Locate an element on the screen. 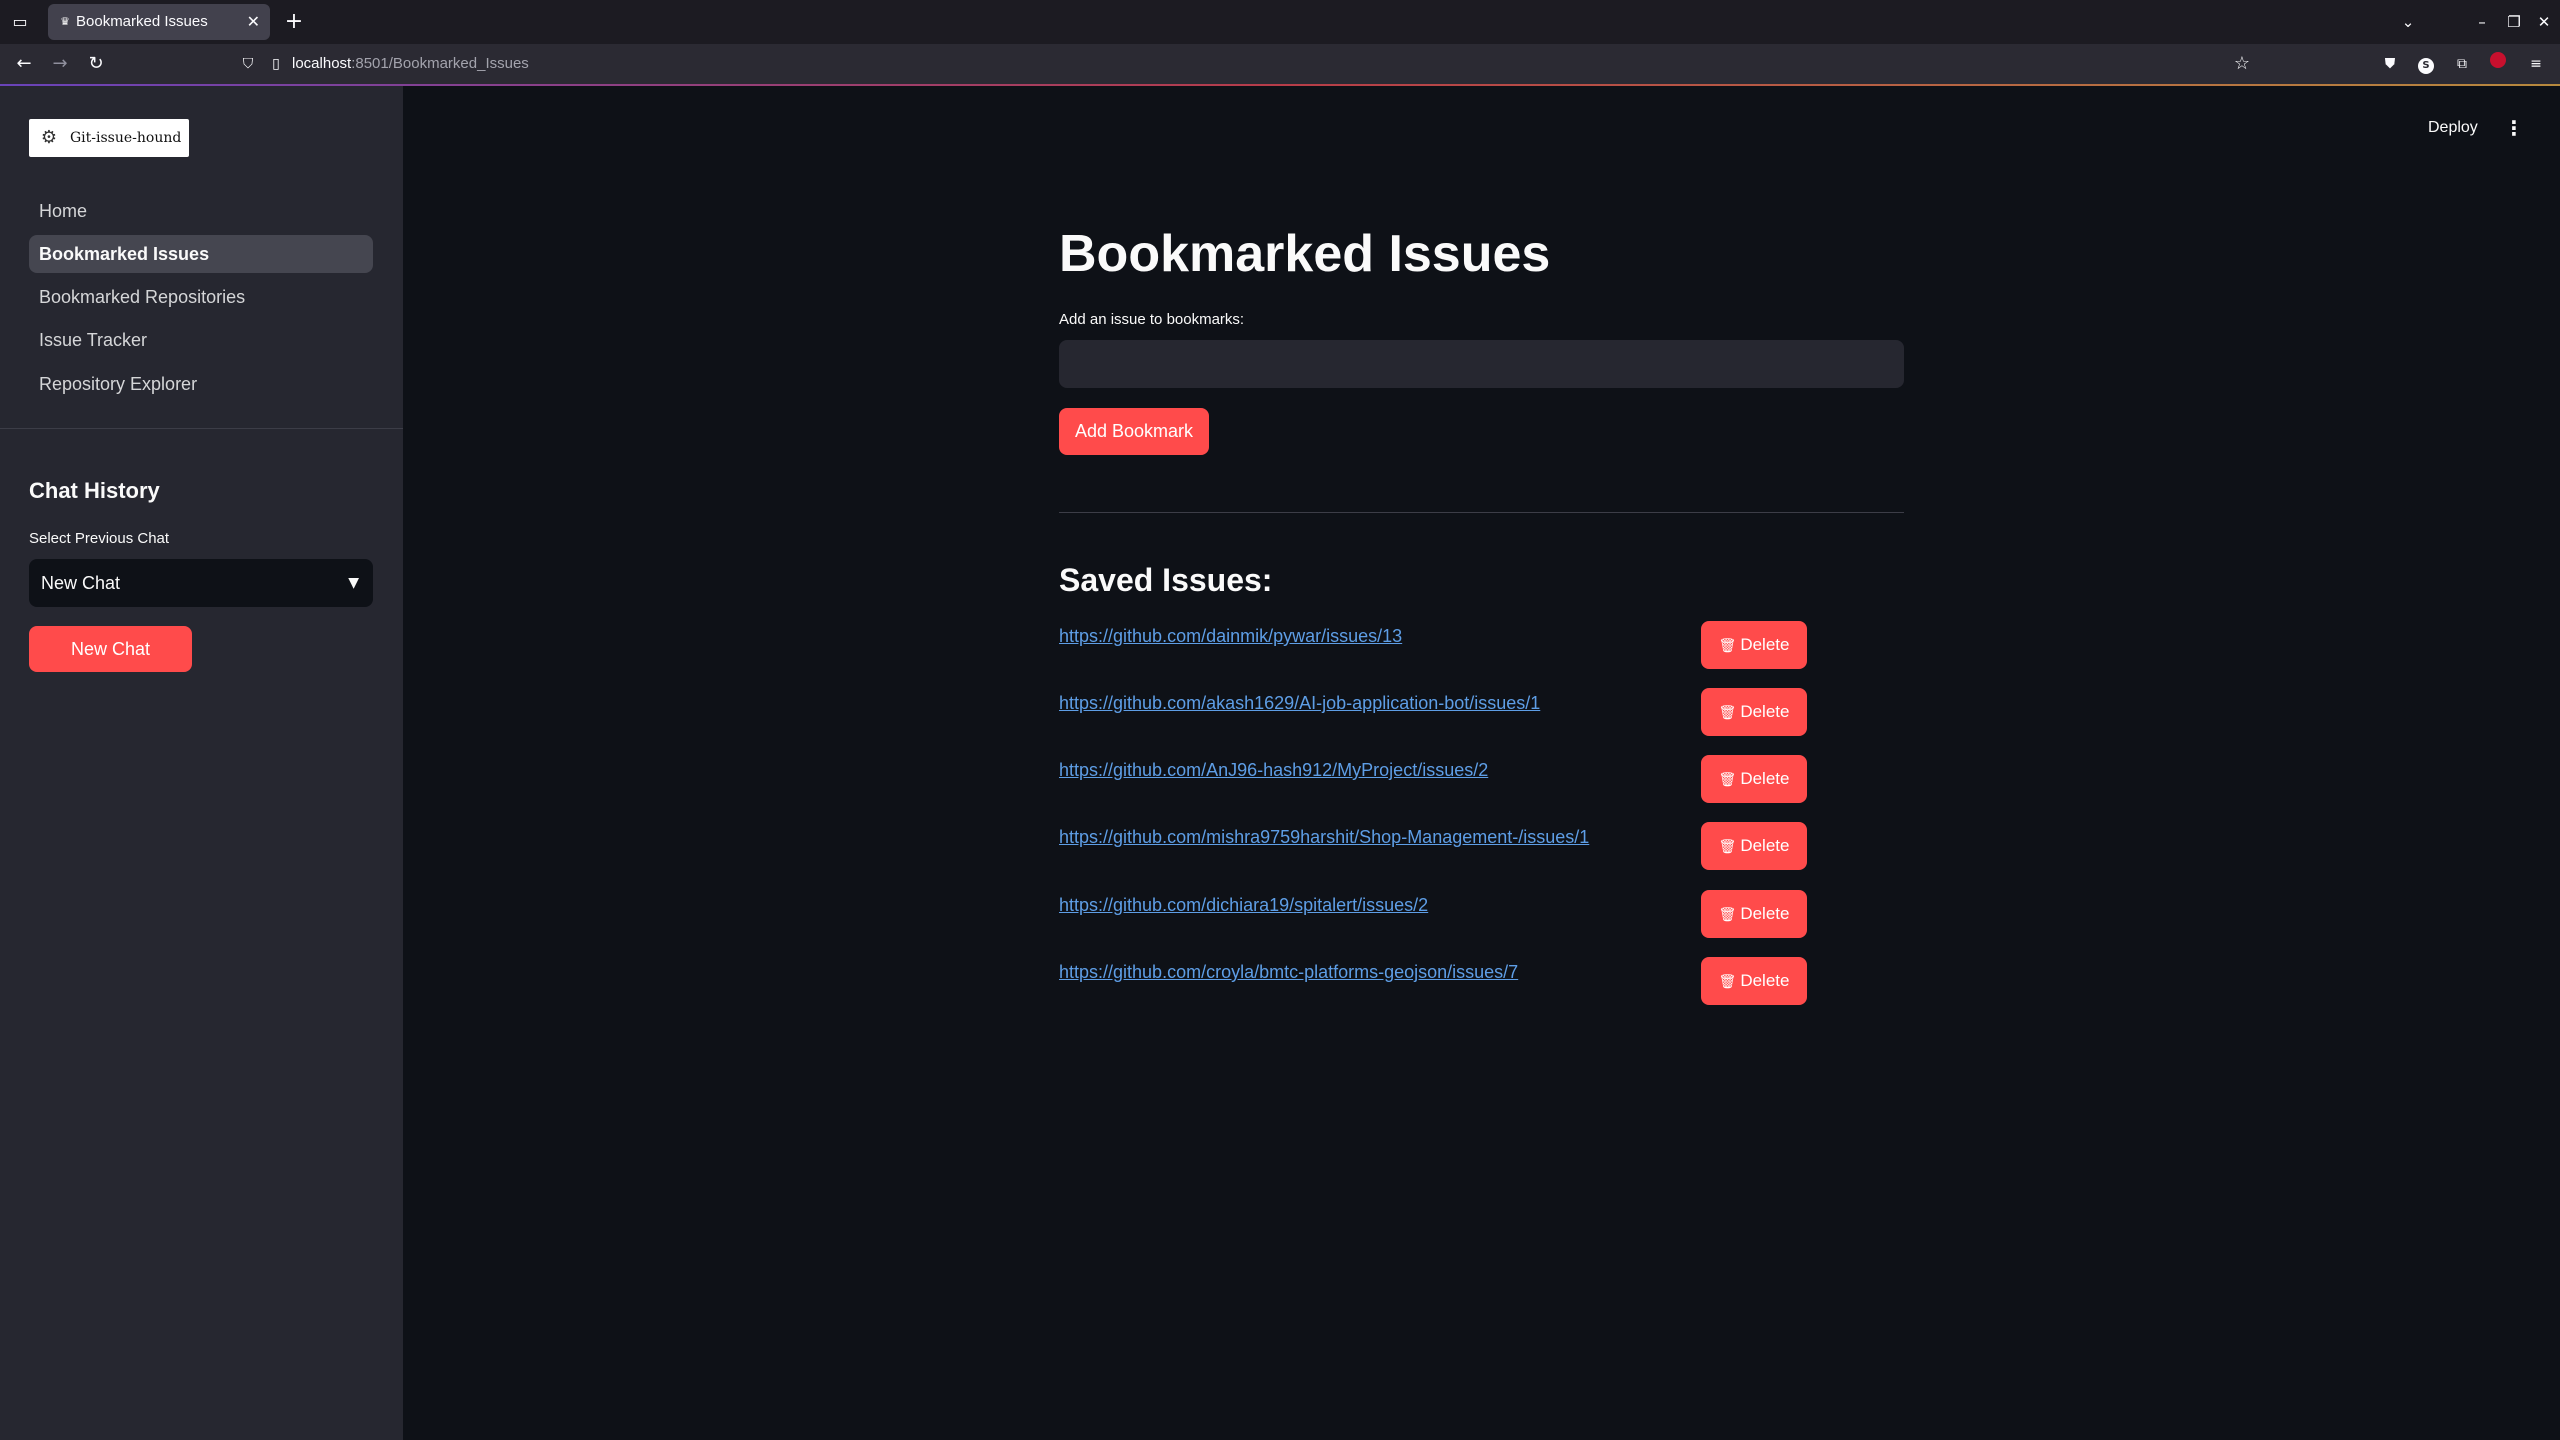 The width and height of the screenshot is (2560, 1440). account-icon: S is located at coordinates (2426, 64).